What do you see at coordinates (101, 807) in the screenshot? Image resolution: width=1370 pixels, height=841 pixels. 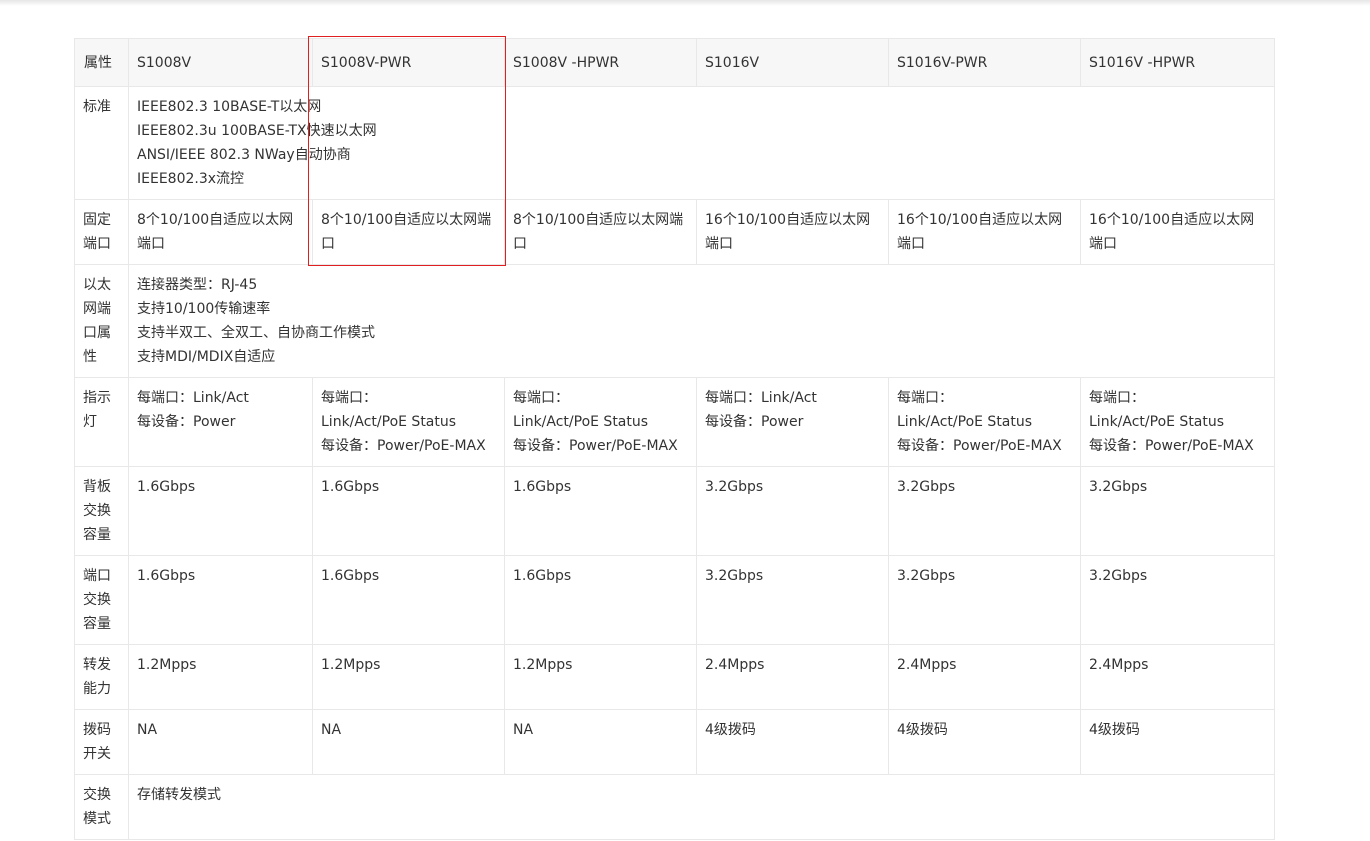 I see `row-label: 交换模式` at bounding box center [101, 807].